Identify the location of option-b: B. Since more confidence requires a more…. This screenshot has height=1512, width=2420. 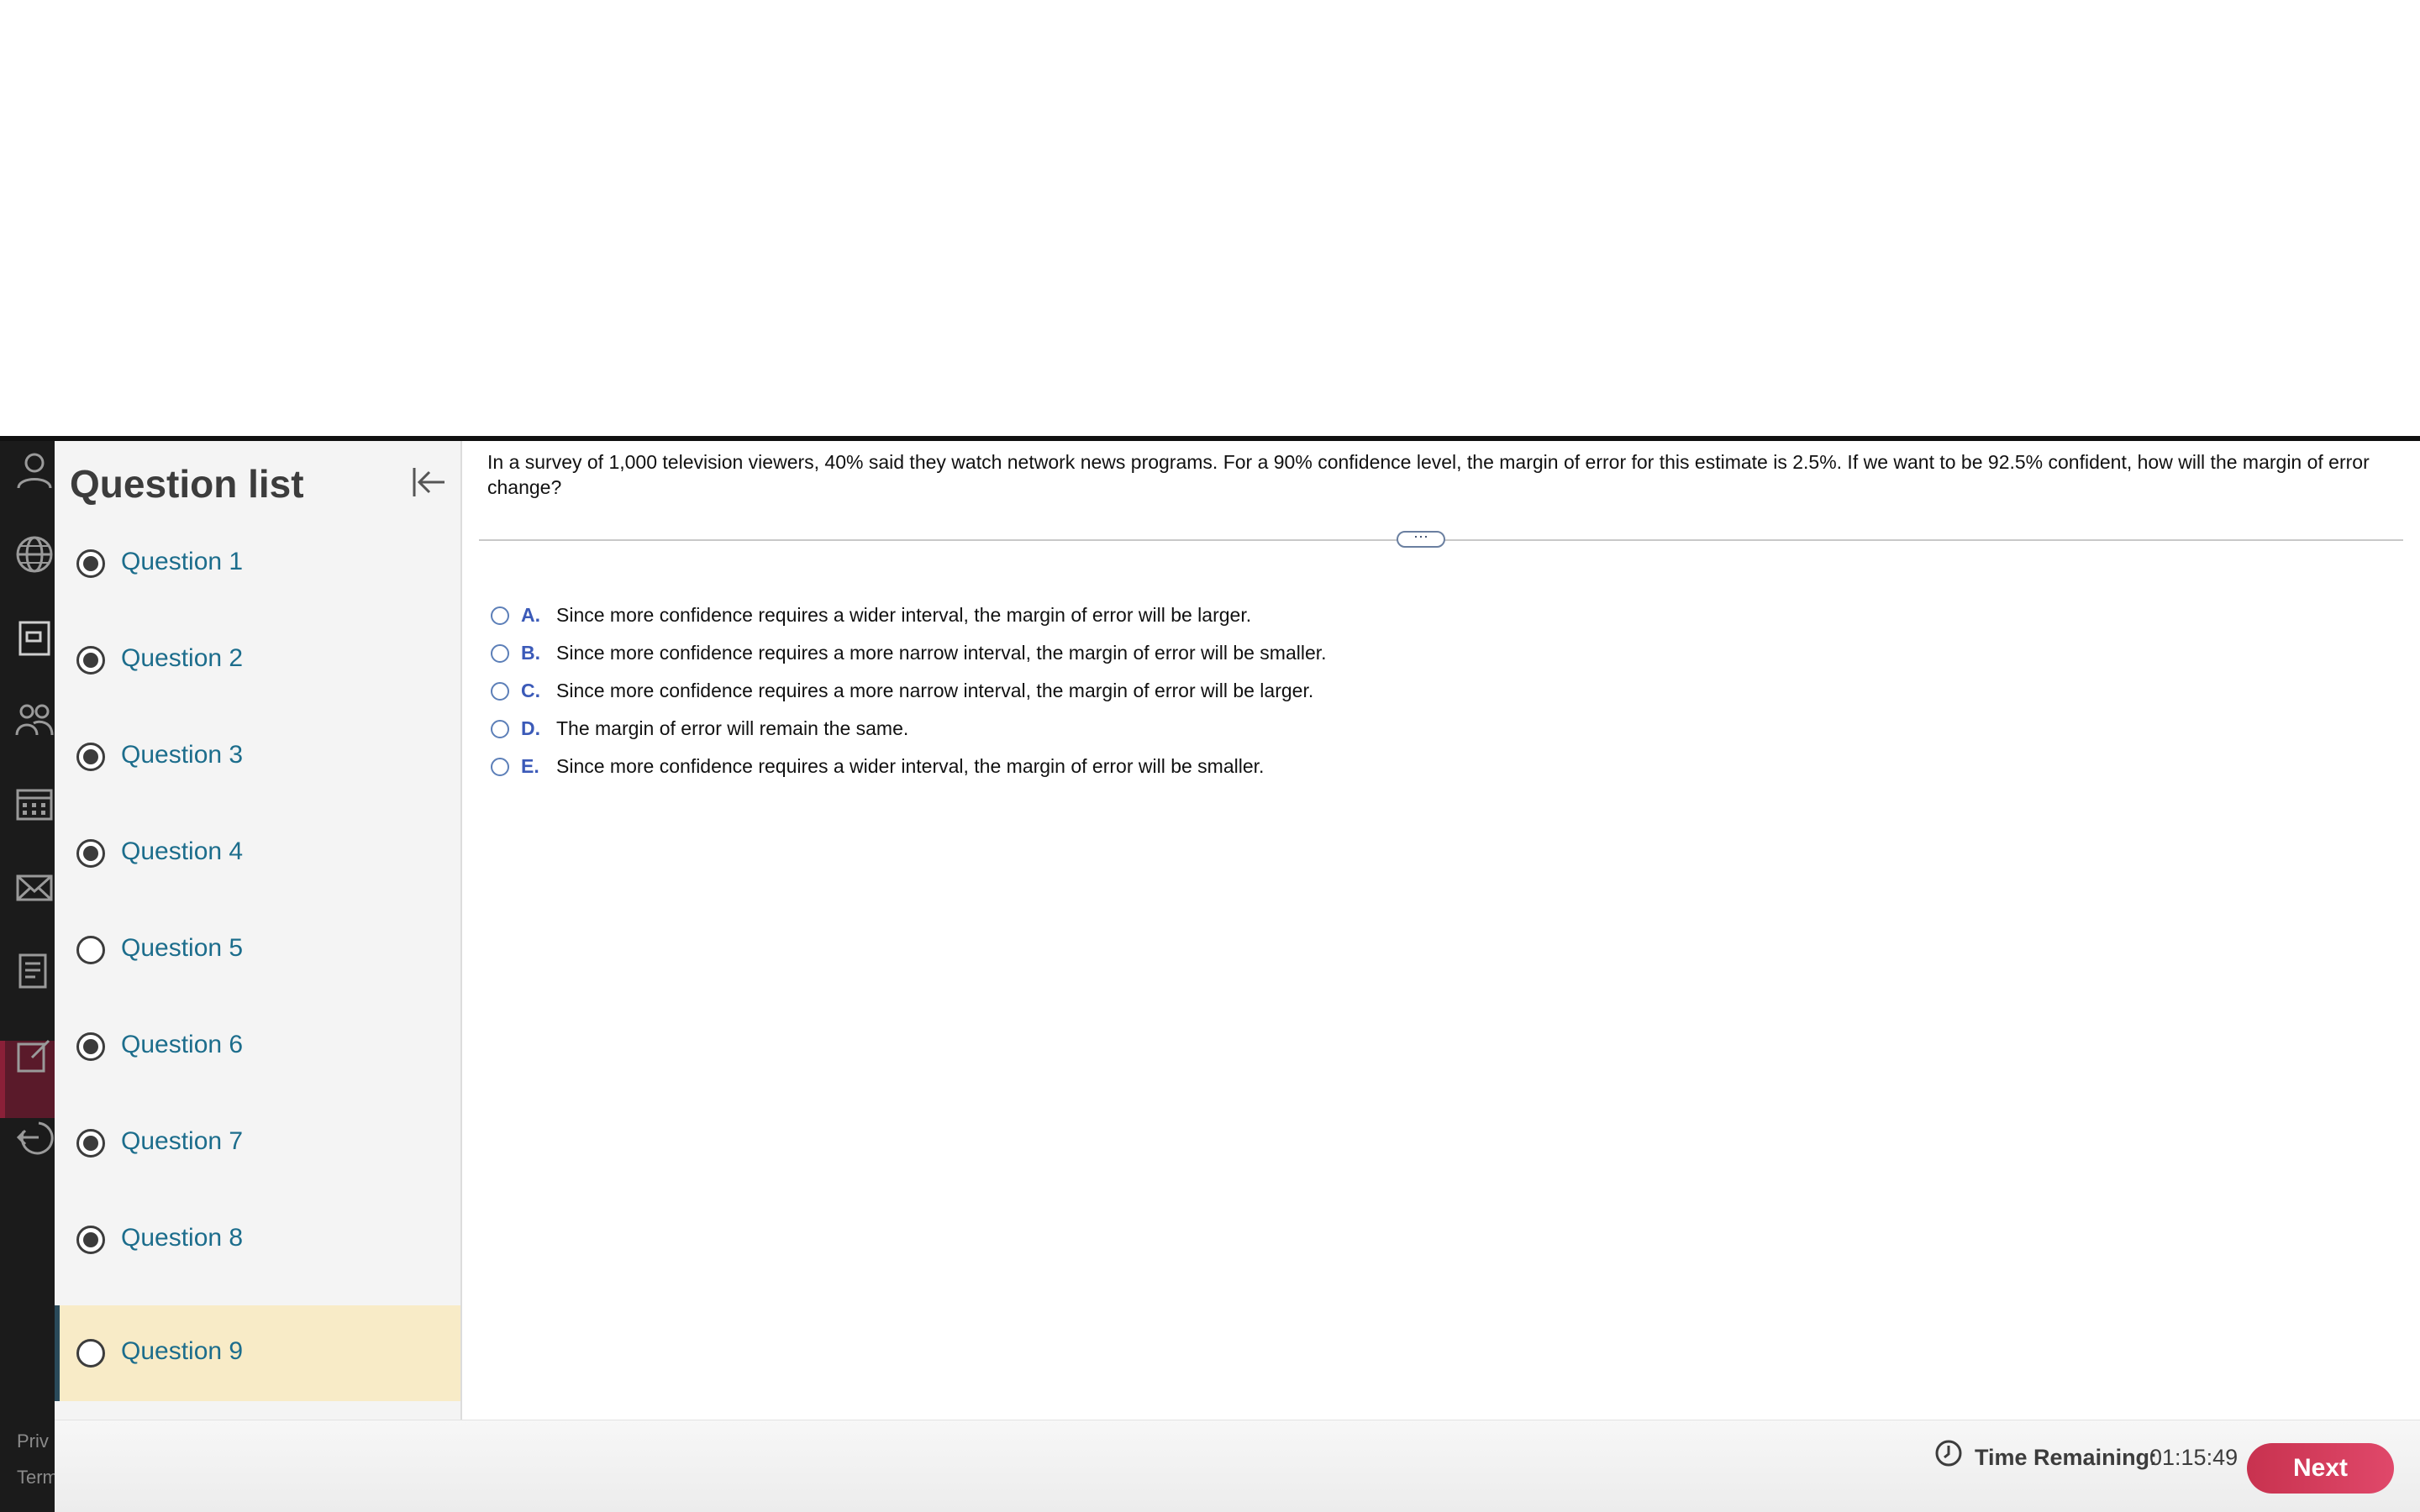
(909, 653).